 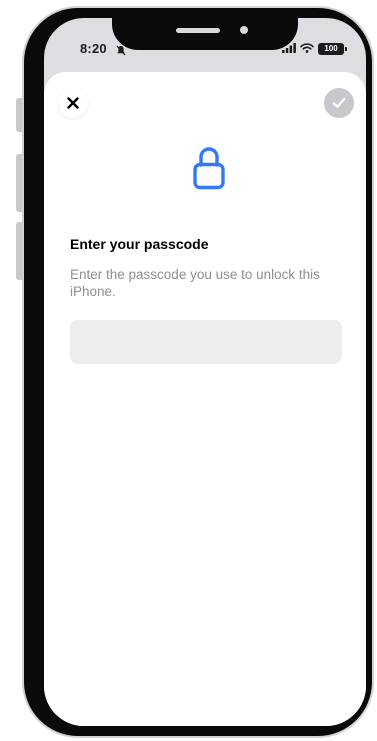 What do you see at coordinates (139, 244) in the screenshot?
I see `page-title: Enter your passcode` at bounding box center [139, 244].